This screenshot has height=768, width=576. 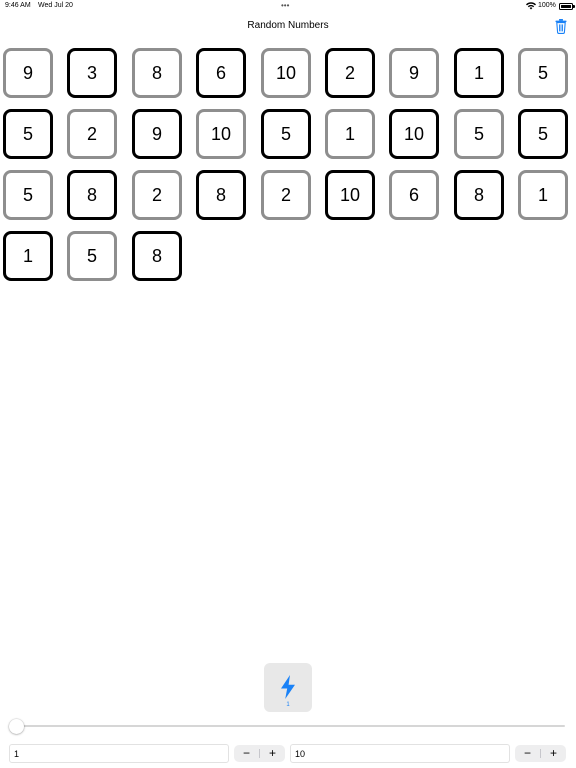 I want to click on min-value-field, so click(x=119, y=753).